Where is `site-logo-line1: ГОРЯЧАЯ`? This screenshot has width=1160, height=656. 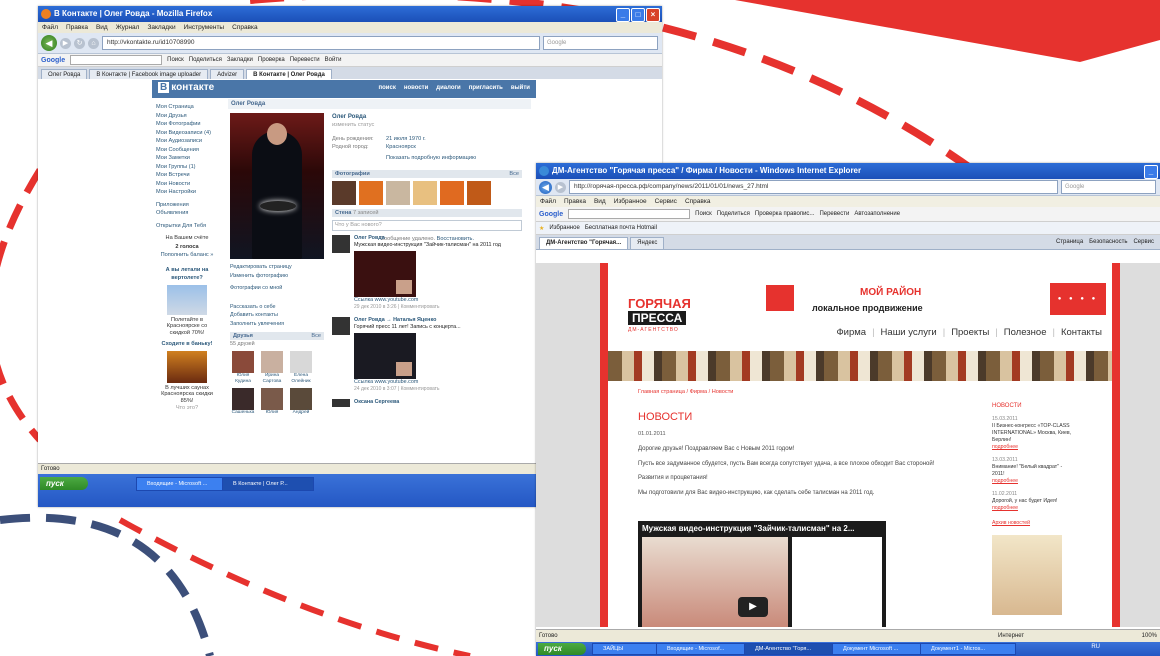 site-logo-line1: ГОРЯЧАЯ is located at coordinates (659, 303).